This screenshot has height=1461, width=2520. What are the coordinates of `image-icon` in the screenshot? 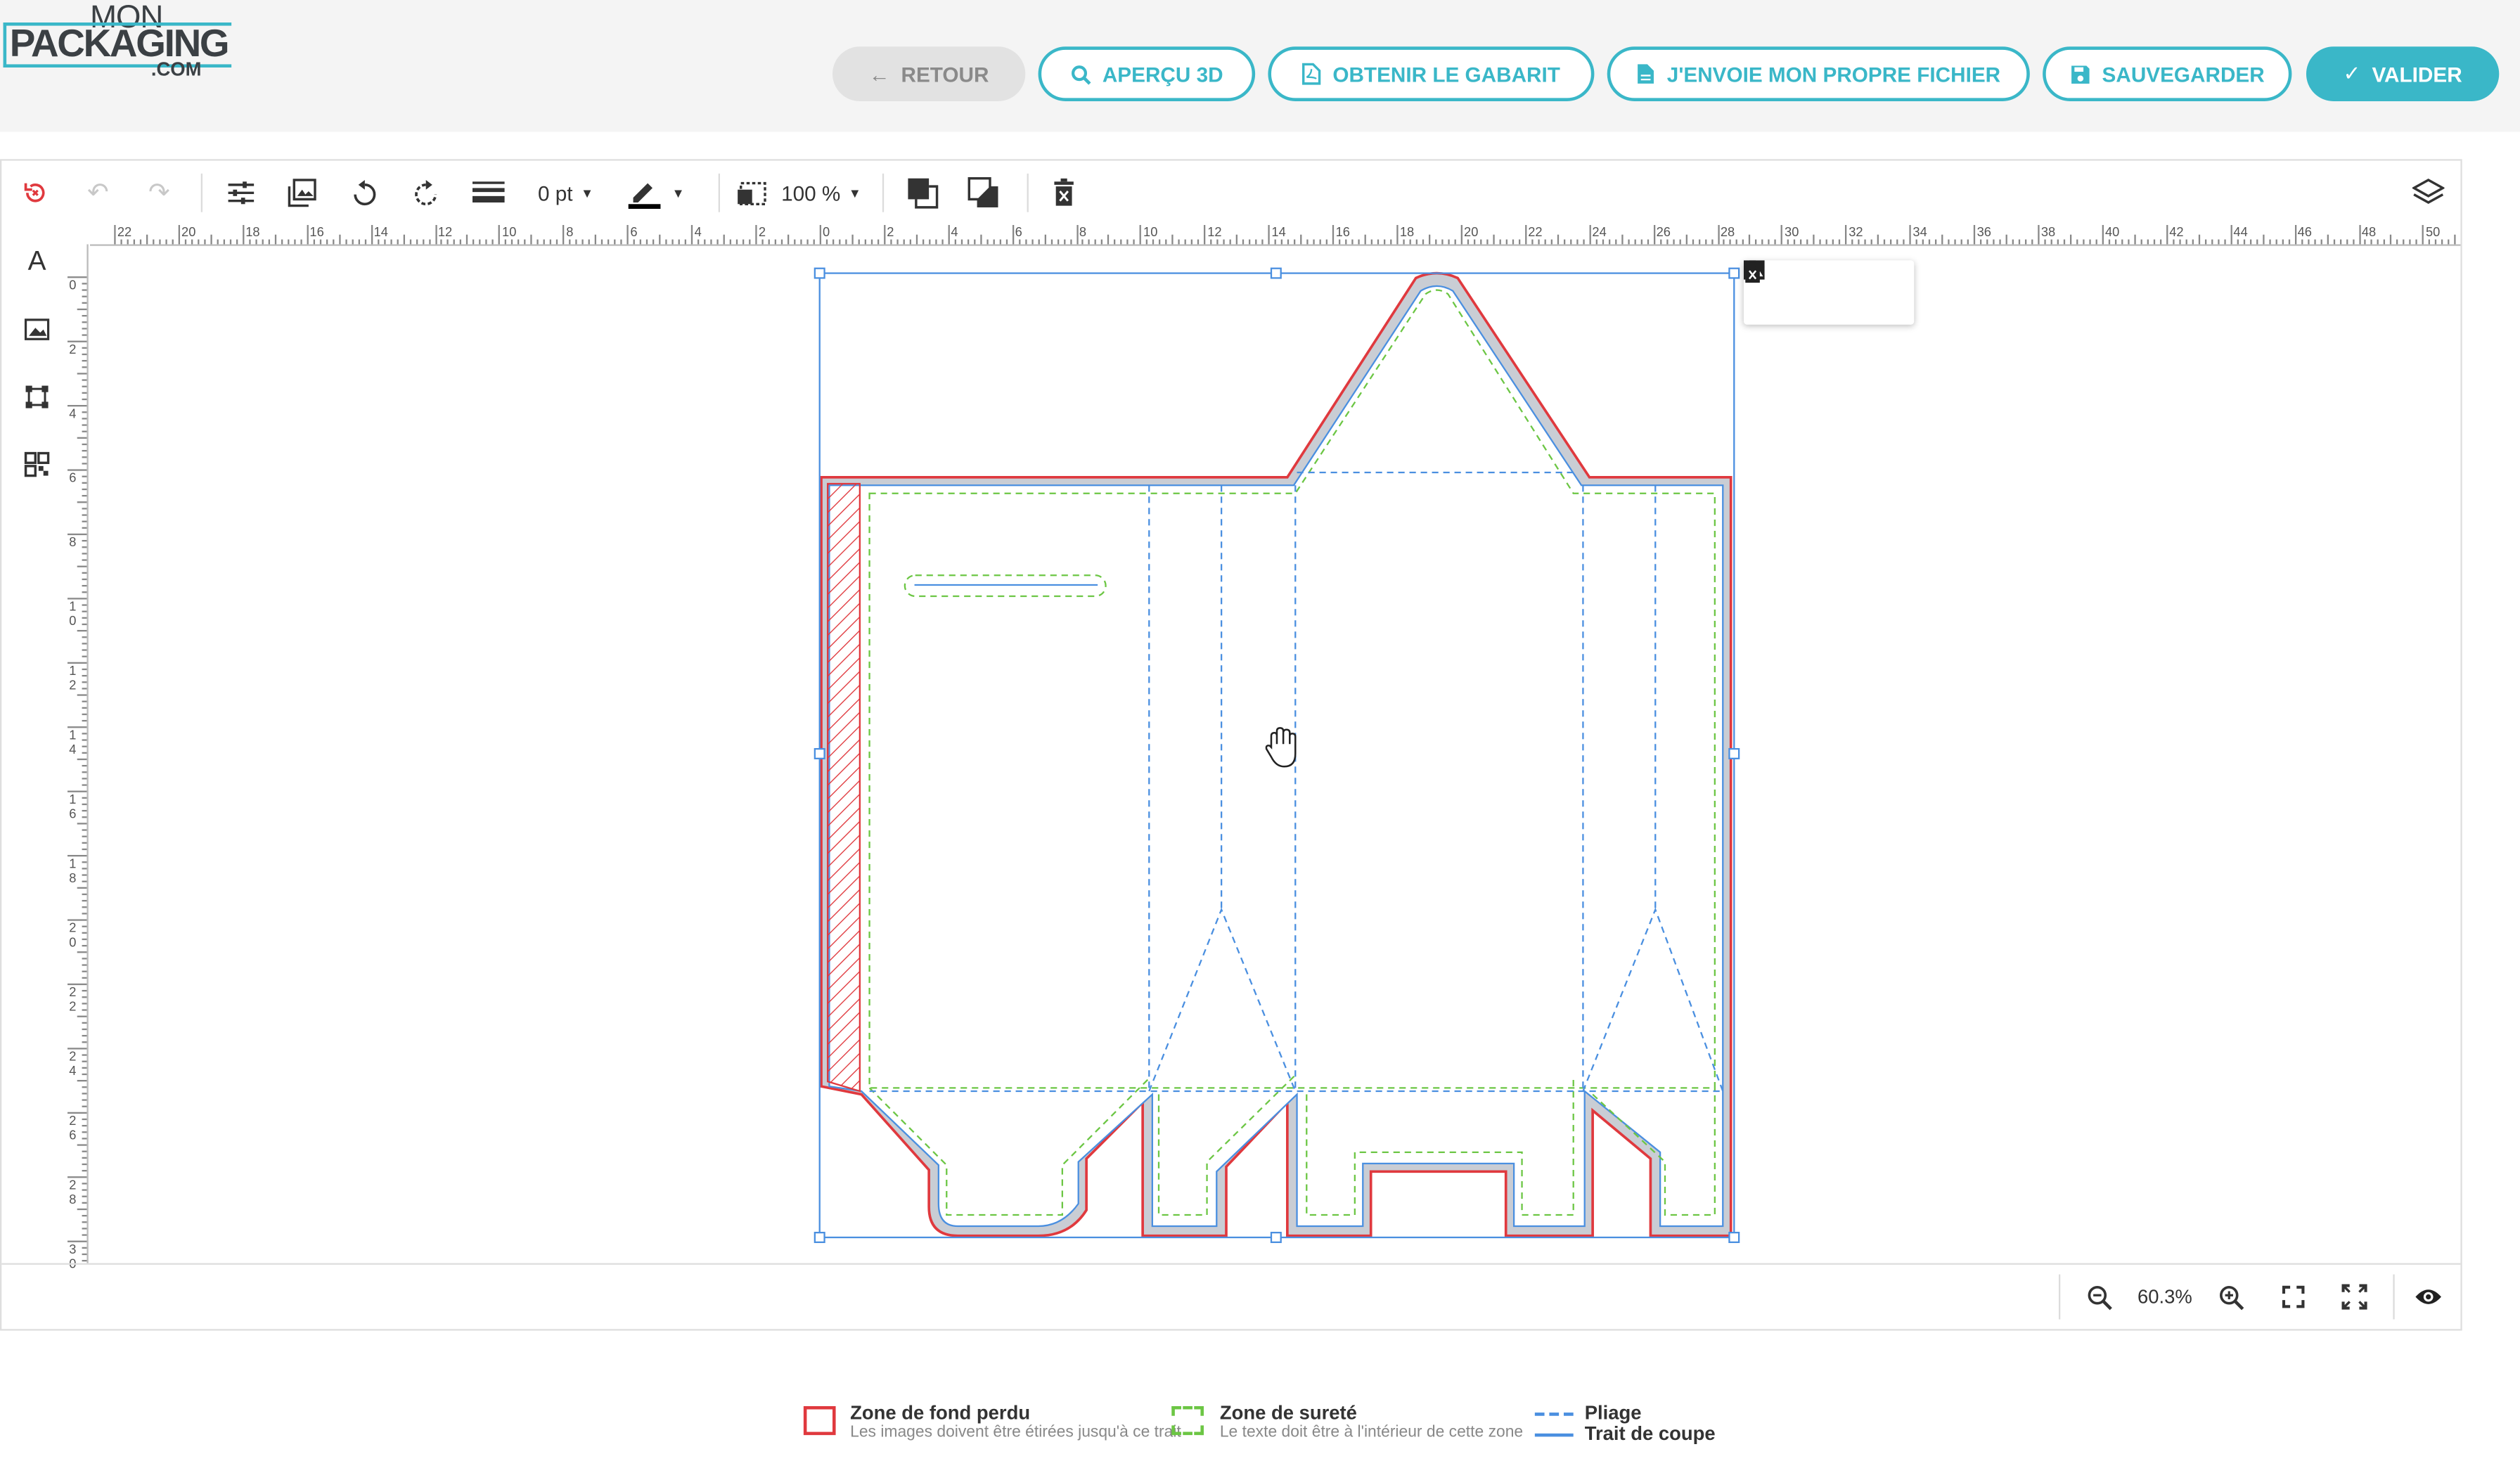 It's located at (36, 329).